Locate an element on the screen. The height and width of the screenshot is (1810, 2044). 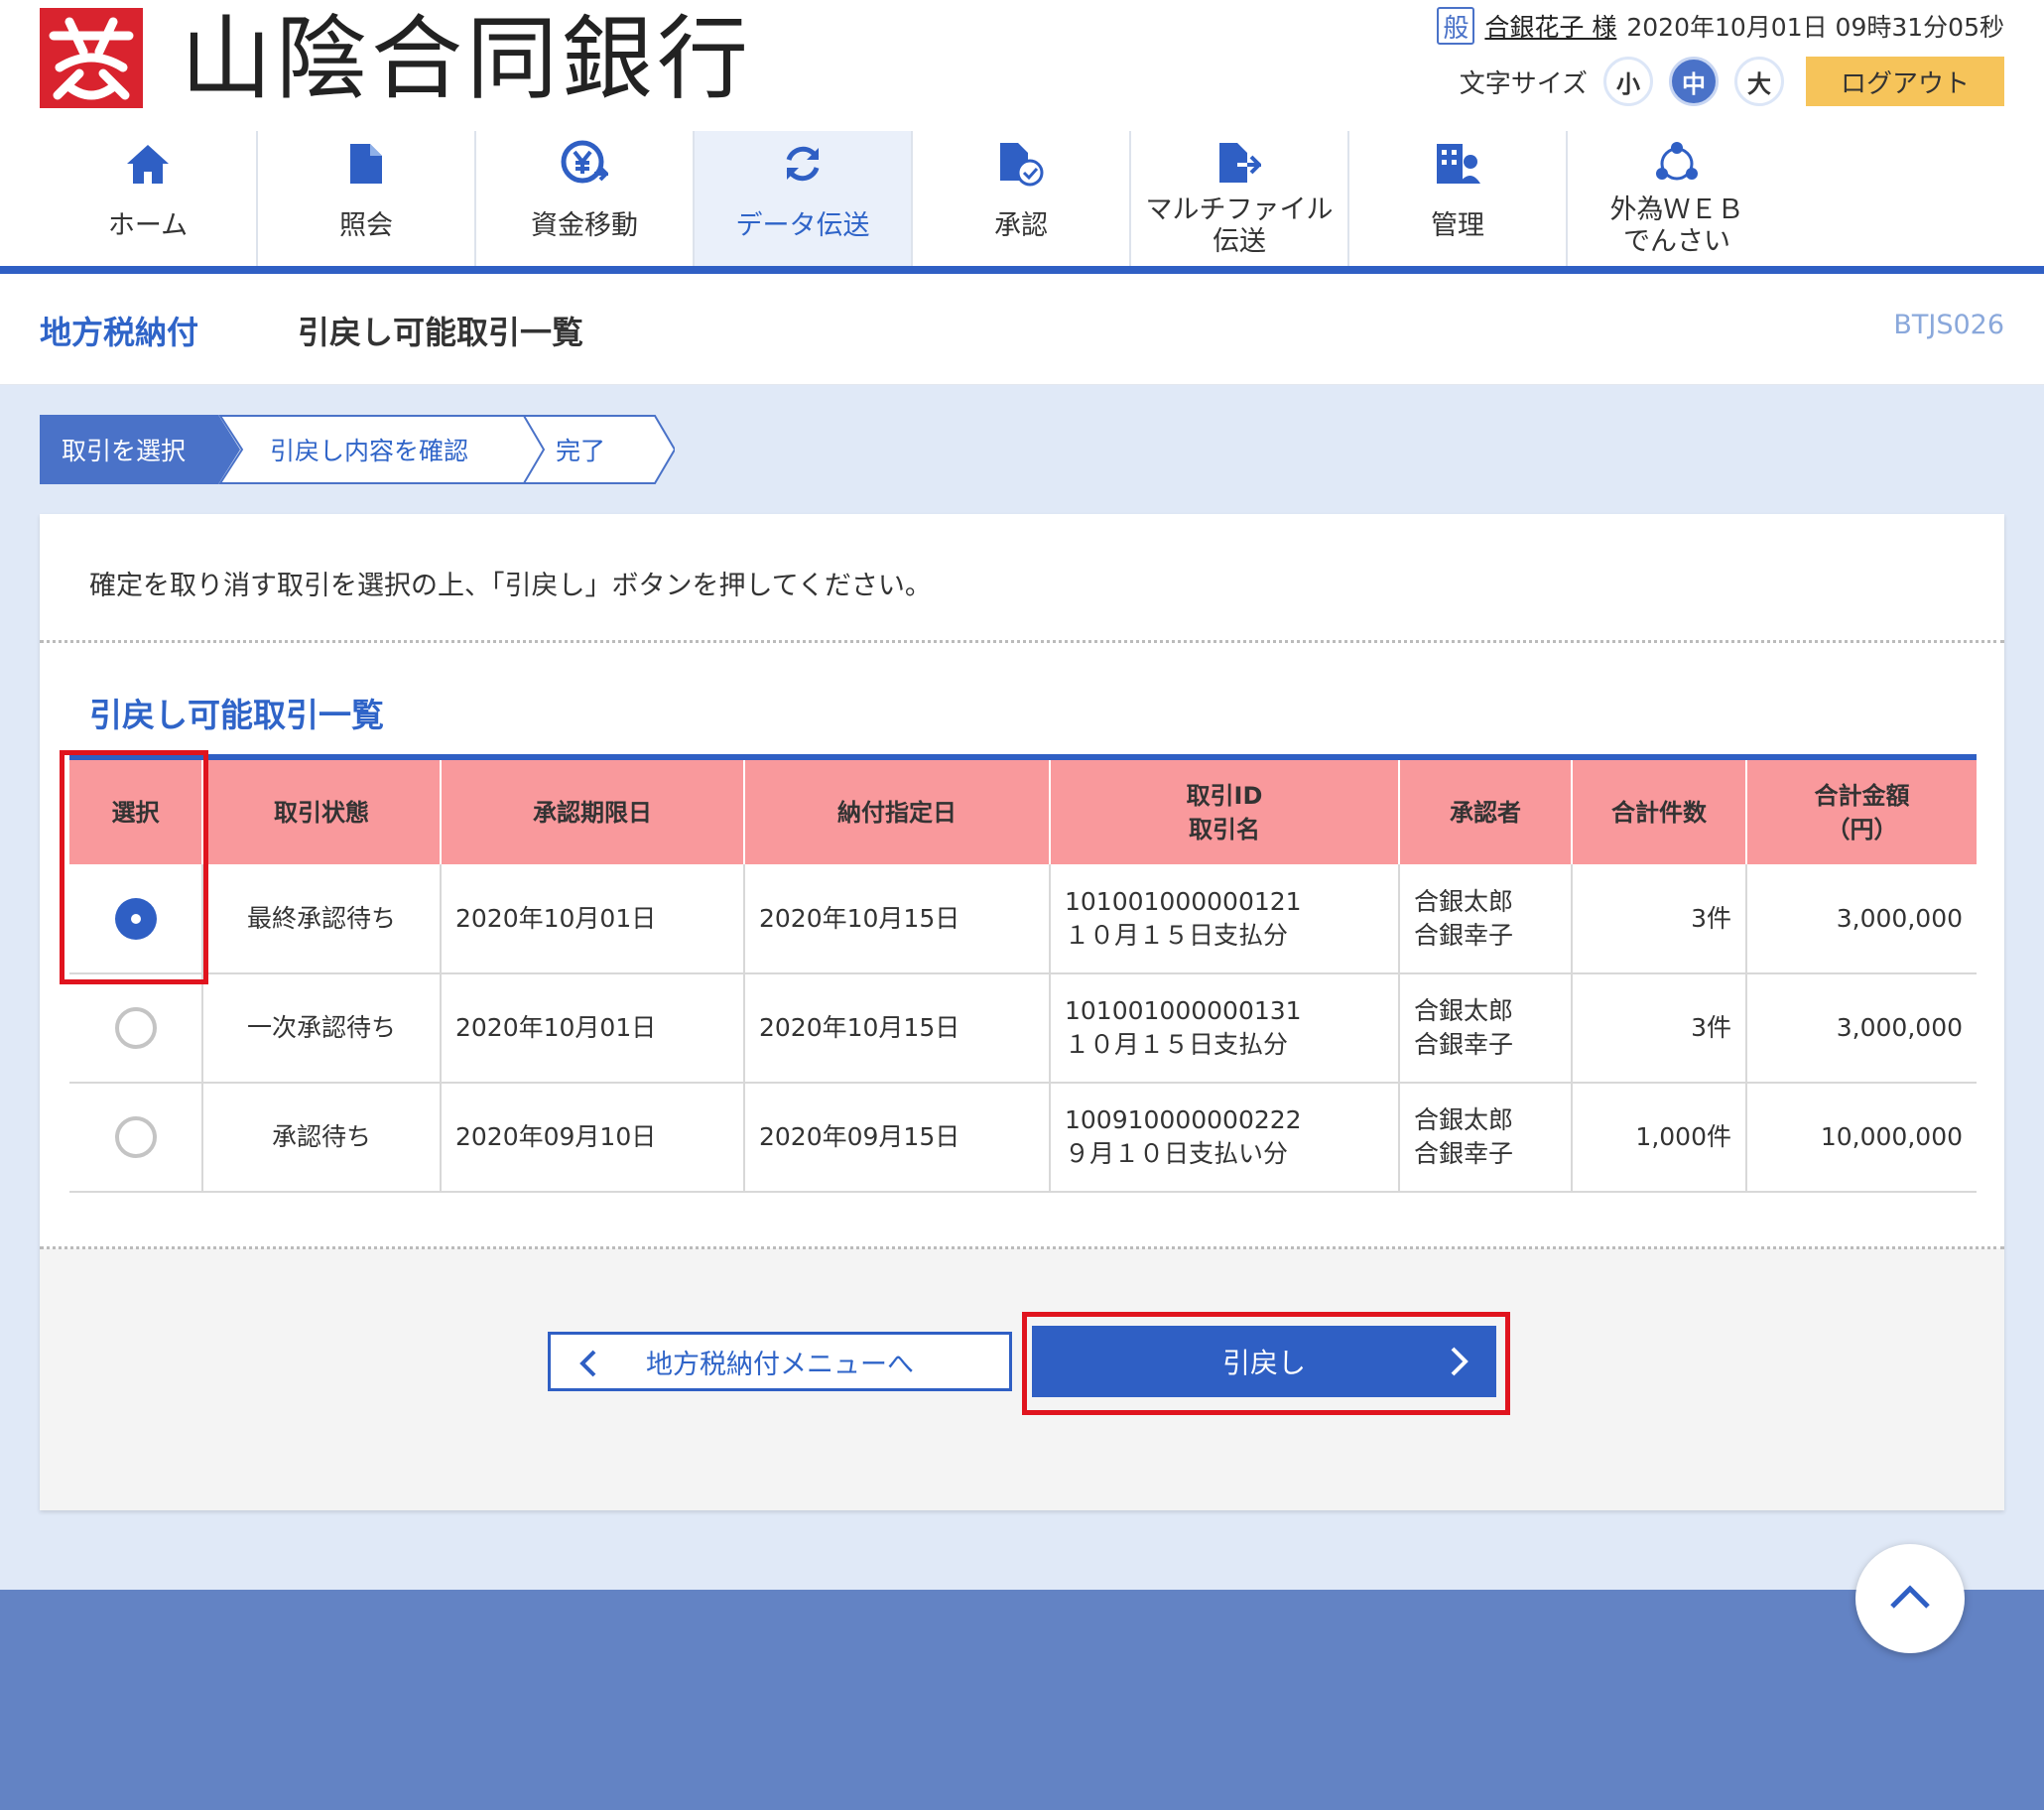
nav-multi-file-label: マルチファイル 伝送 is located at coordinates (1239, 225).